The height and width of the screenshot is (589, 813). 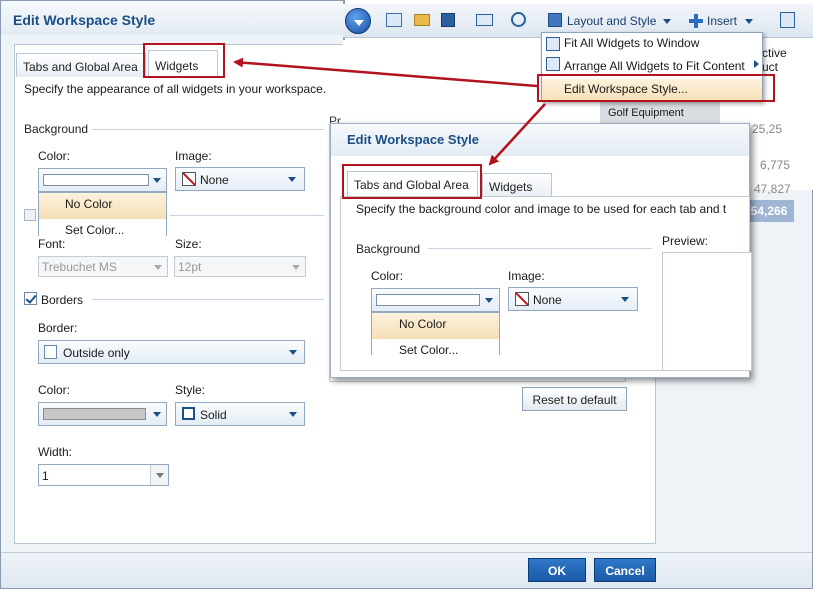 What do you see at coordinates (685, 241) in the screenshot?
I see `inset-preview-label: Preview:` at bounding box center [685, 241].